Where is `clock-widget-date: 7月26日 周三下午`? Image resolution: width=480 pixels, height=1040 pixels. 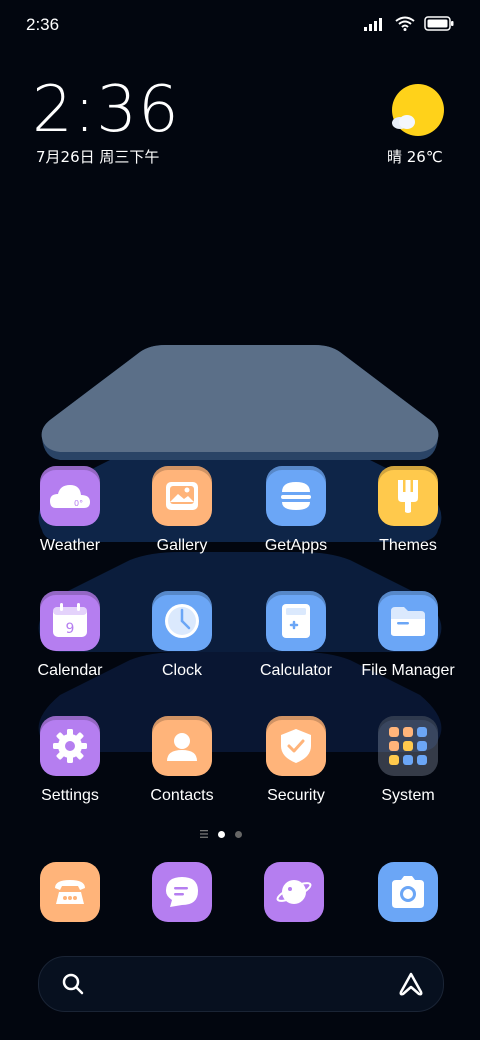
clock-widget-date: 7月26日 周三下午 is located at coordinates (98, 157).